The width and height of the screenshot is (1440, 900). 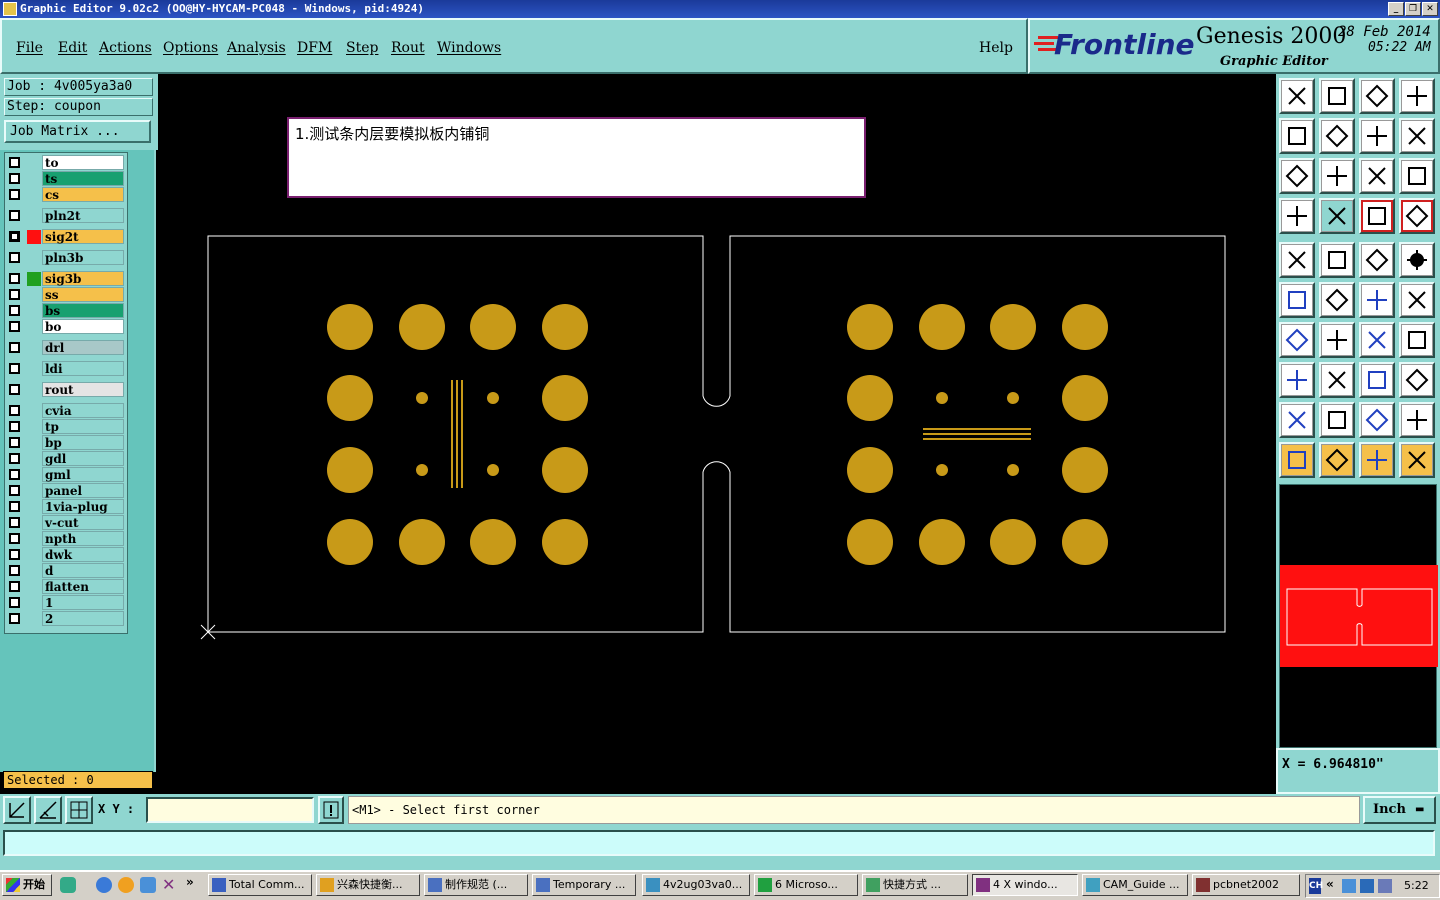 What do you see at coordinates (1337, 300) in the screenshot?
I see `cross-icon` at bounding box center [1337, 300].